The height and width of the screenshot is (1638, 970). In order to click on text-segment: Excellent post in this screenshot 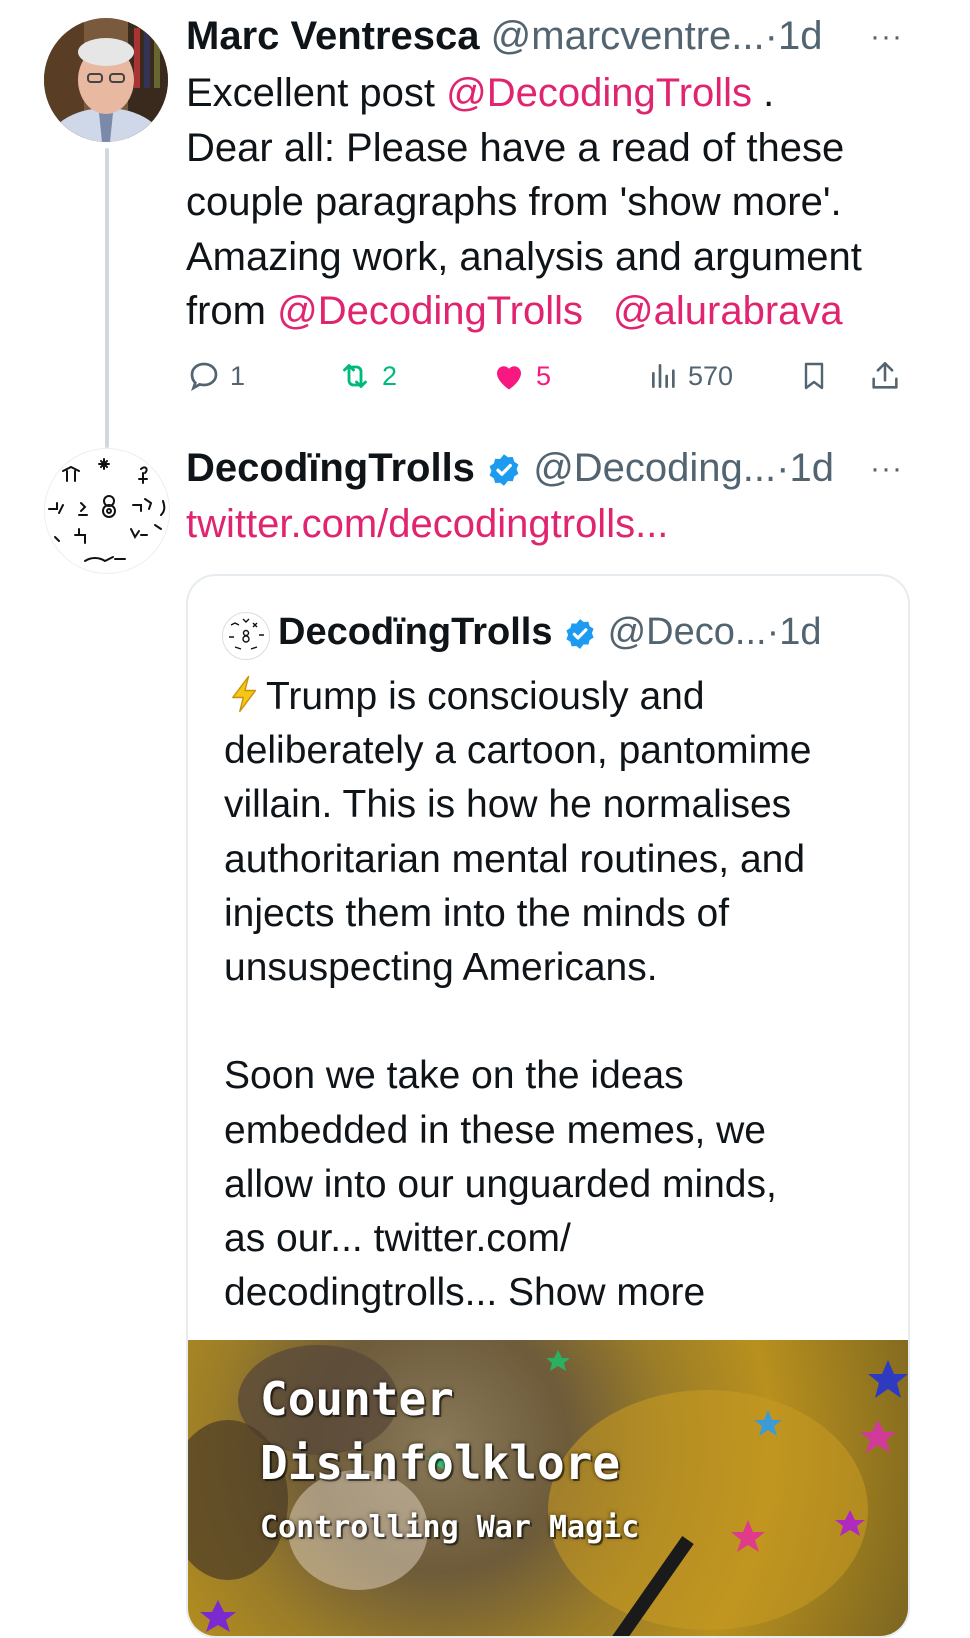, I will do `click(316, 93)`.